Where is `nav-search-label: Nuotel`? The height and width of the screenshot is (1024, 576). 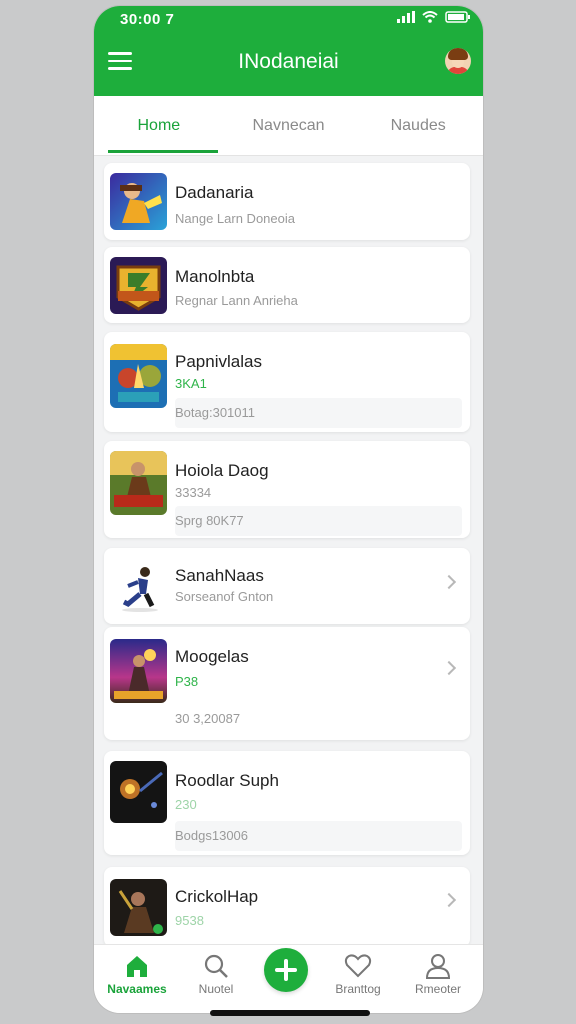
nav-search-label: Nuotel is located at coordinates (216, 989).